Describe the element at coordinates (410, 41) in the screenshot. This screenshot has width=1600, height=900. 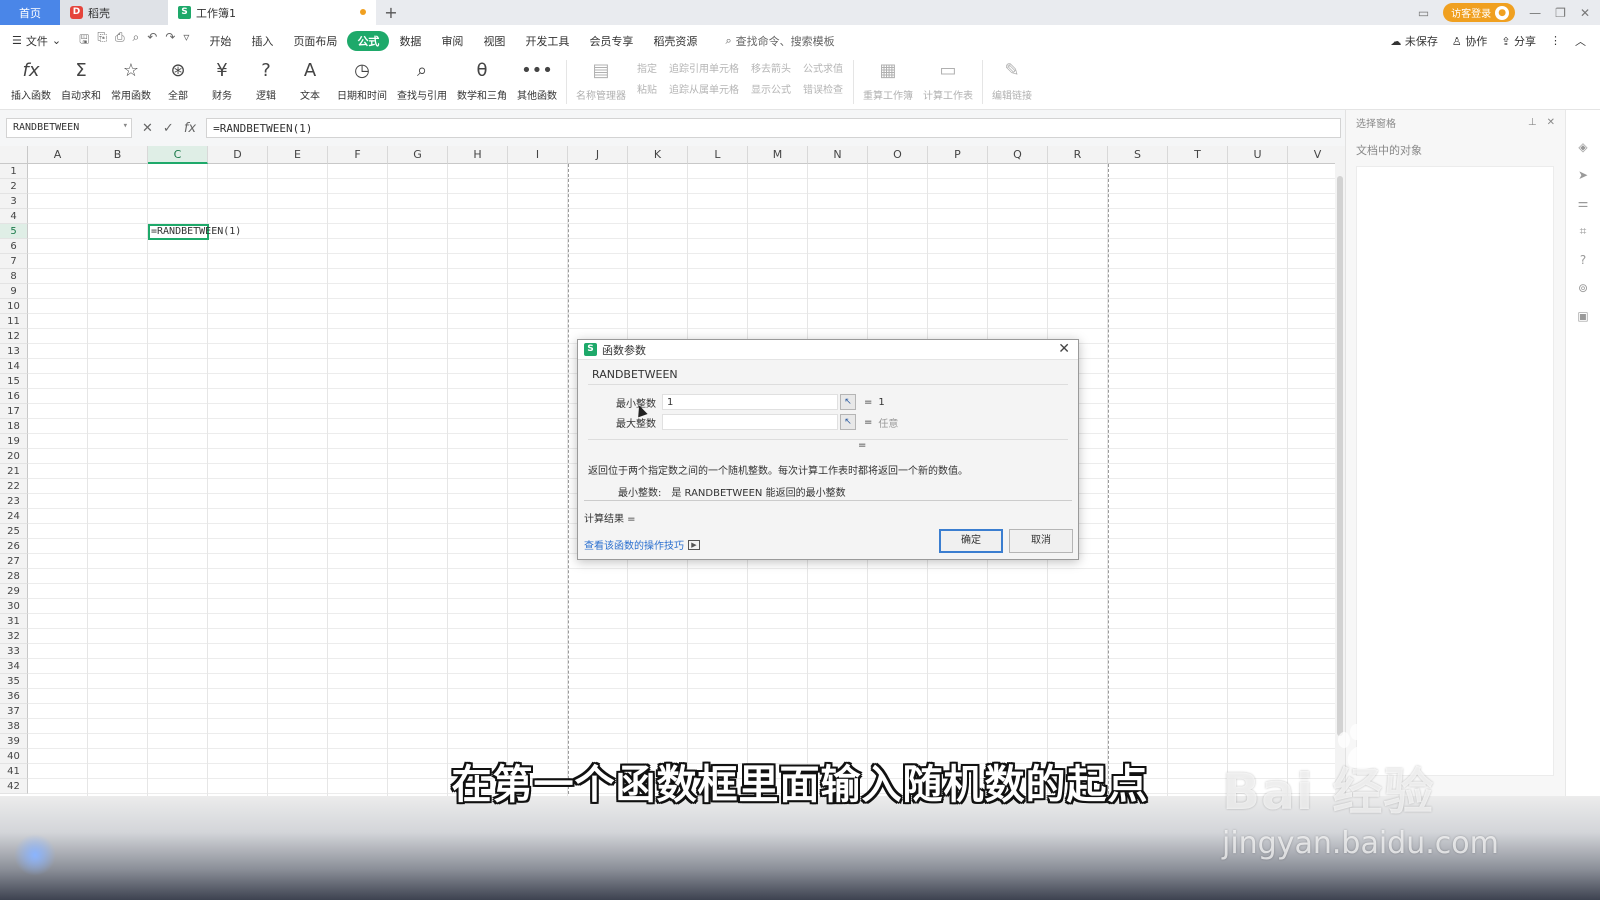
I see `menu-data: 数据` at that location.